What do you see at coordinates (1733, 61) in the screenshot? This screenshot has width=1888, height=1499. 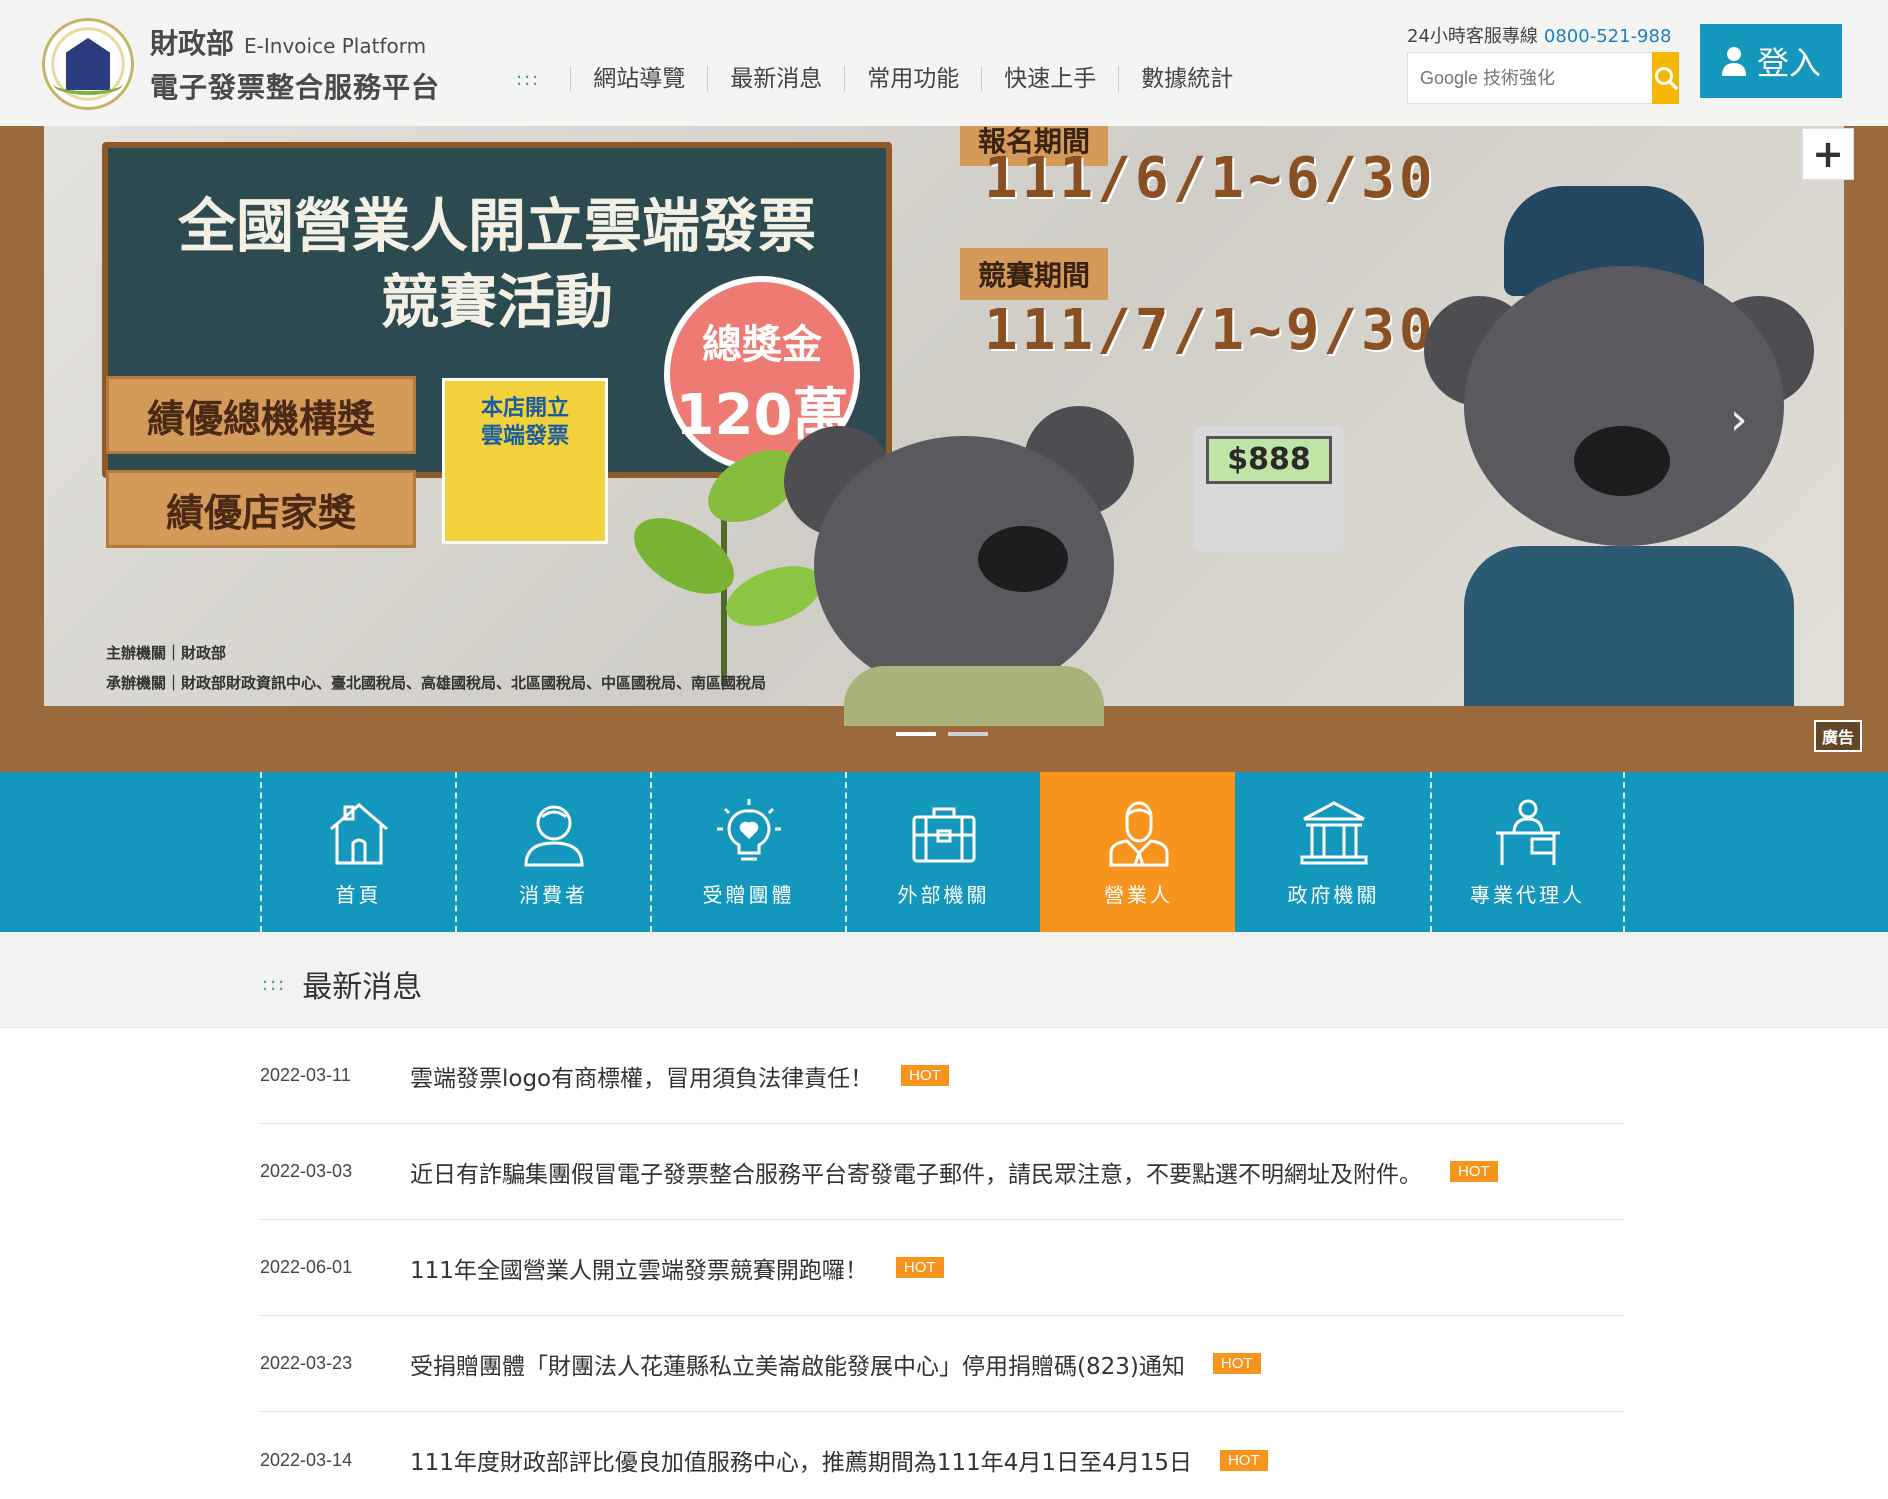 I see `user-icon` at bounding box center [1733, 61].